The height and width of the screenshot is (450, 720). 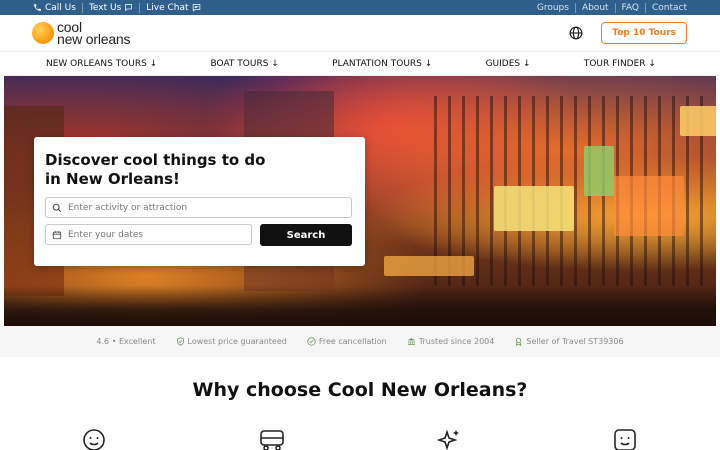 What do you see at coordinates (644, 33) in the screenshot?
I see `top-10-tours-button: Top 10 Tours` at bounding box center [644, 33].